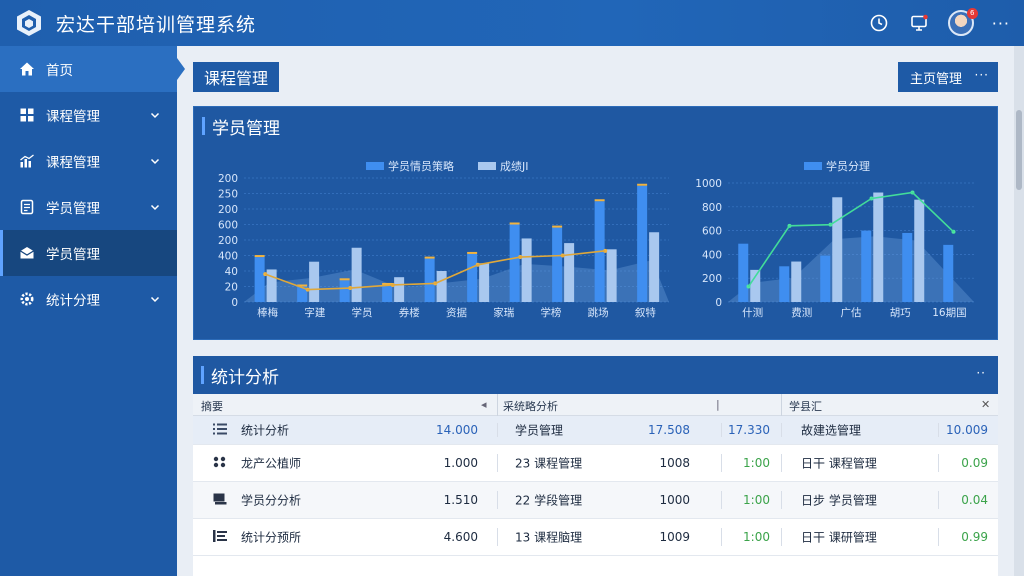 Image resolution: width=1024 pixels, height=576 pixels. I want to click on column-header: 采统略分析, so click(530, 406).